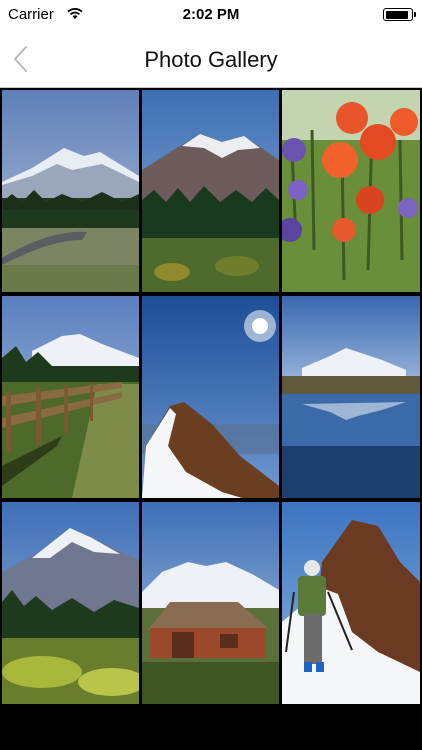 Image resolution: width=422 pixels, height=750 pixels. I want to click on page-title: Photo Gallery, so click(211, 59).